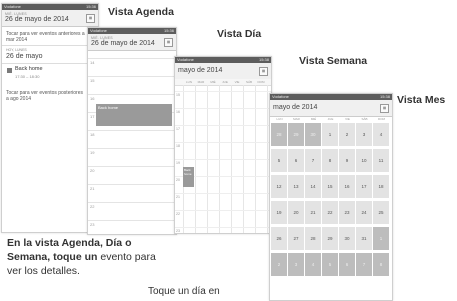  I want to click on week-day-header: LUN MAR MIÉ JUE VIE SÁB DOM, so click(223, 82).